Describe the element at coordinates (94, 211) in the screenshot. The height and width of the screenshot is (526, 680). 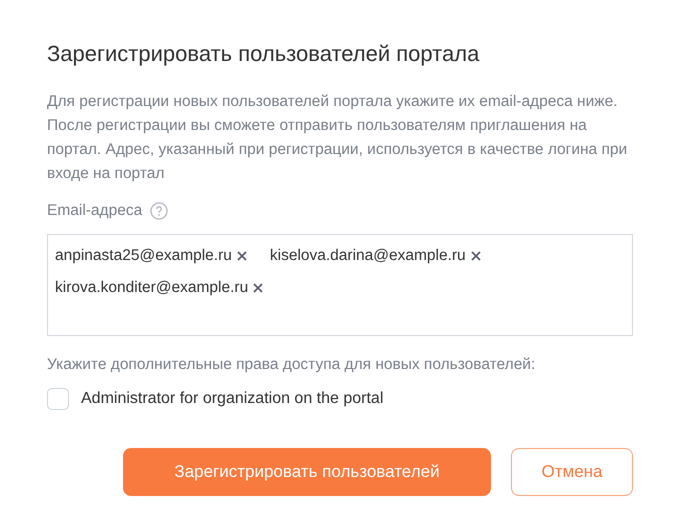
I see `field-label: Email-адреса` at that location.